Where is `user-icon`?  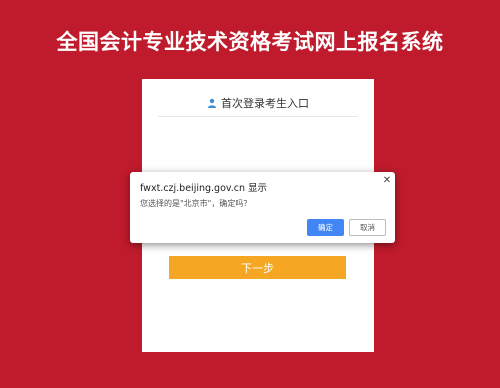
user-icon is located at coordinates (212, 103).